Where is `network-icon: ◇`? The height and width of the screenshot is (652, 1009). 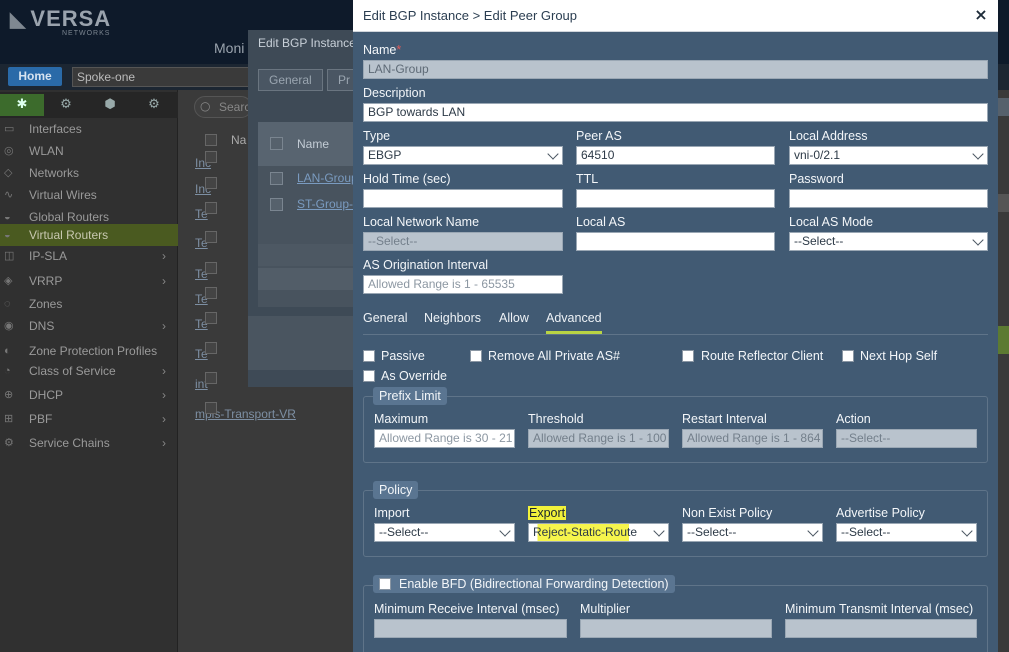 network-icon: ◇ is located at coordinates (8, 173).